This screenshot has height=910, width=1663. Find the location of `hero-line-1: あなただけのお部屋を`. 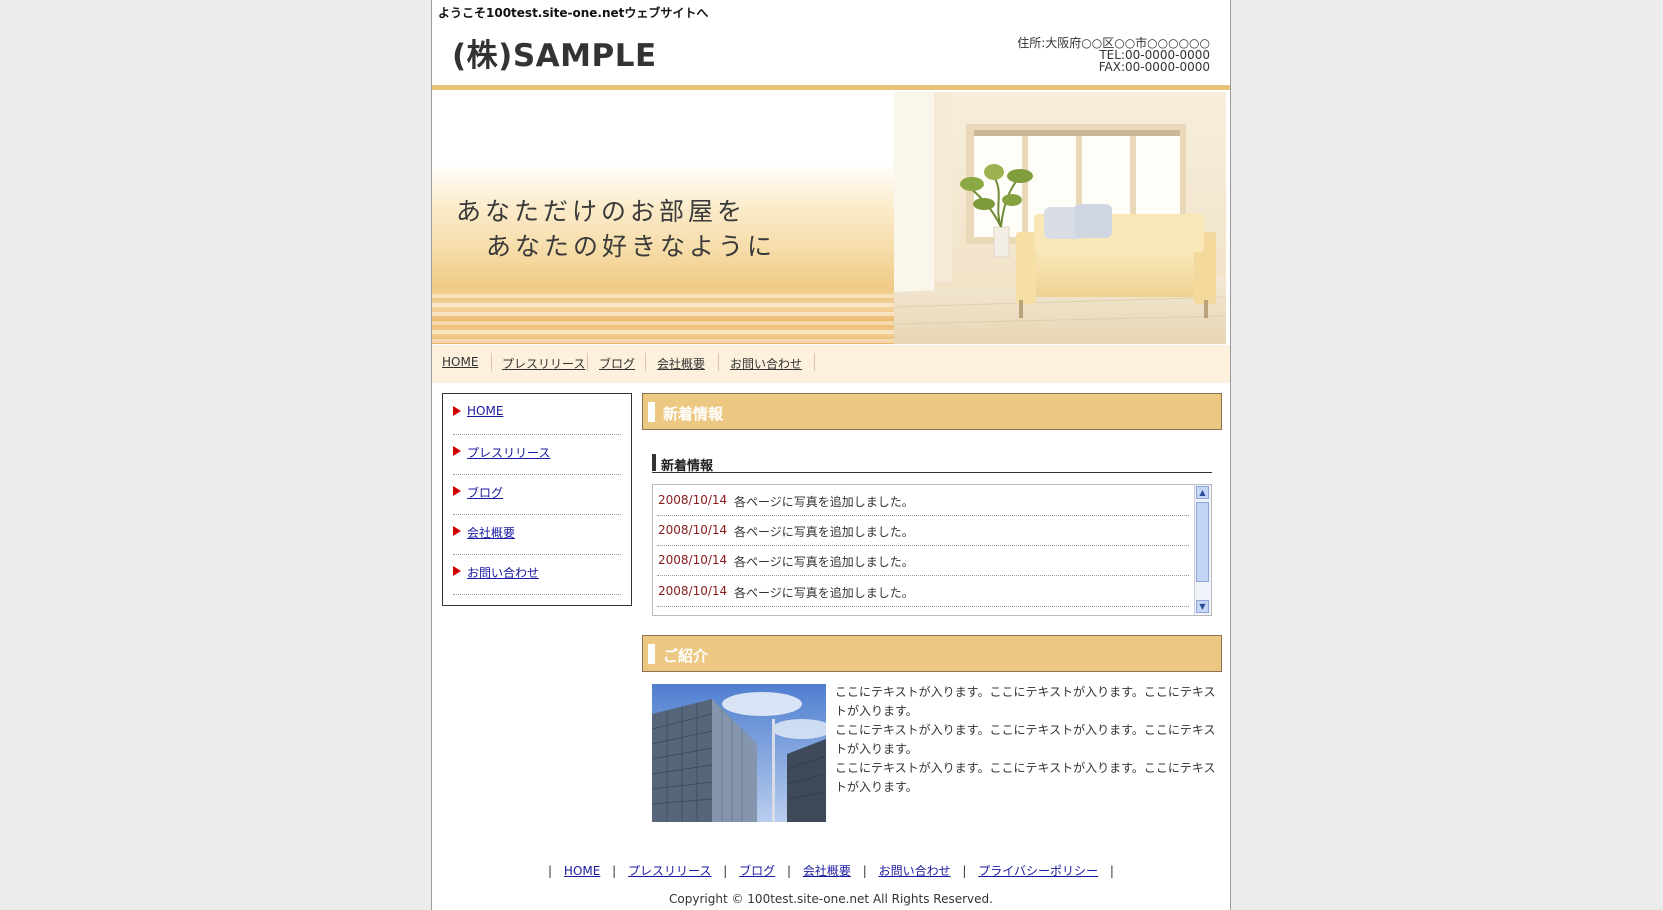

hero-line-1: あなただけのお部屋を is located at coordinates (601, 211).